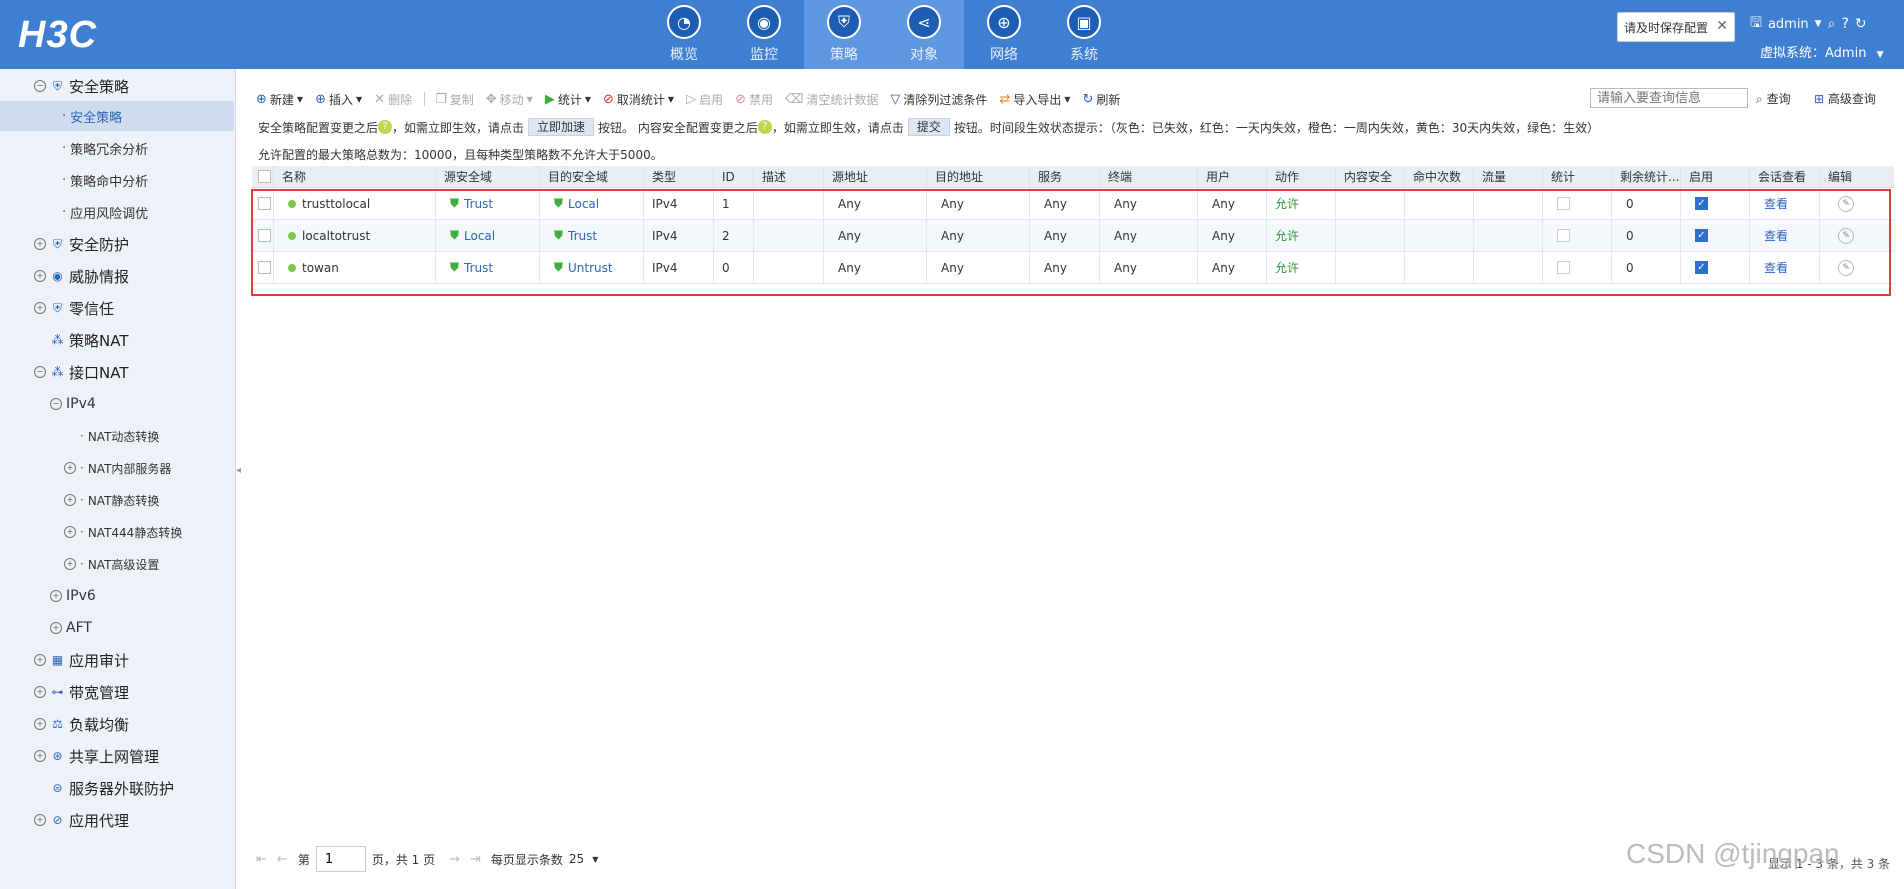  What do you see at coordinates (117, 788) in the screenshot?
I see `sidebar-item-server-outbound: ⊜ 服务器外联防护` at bounding box center [117, 788].